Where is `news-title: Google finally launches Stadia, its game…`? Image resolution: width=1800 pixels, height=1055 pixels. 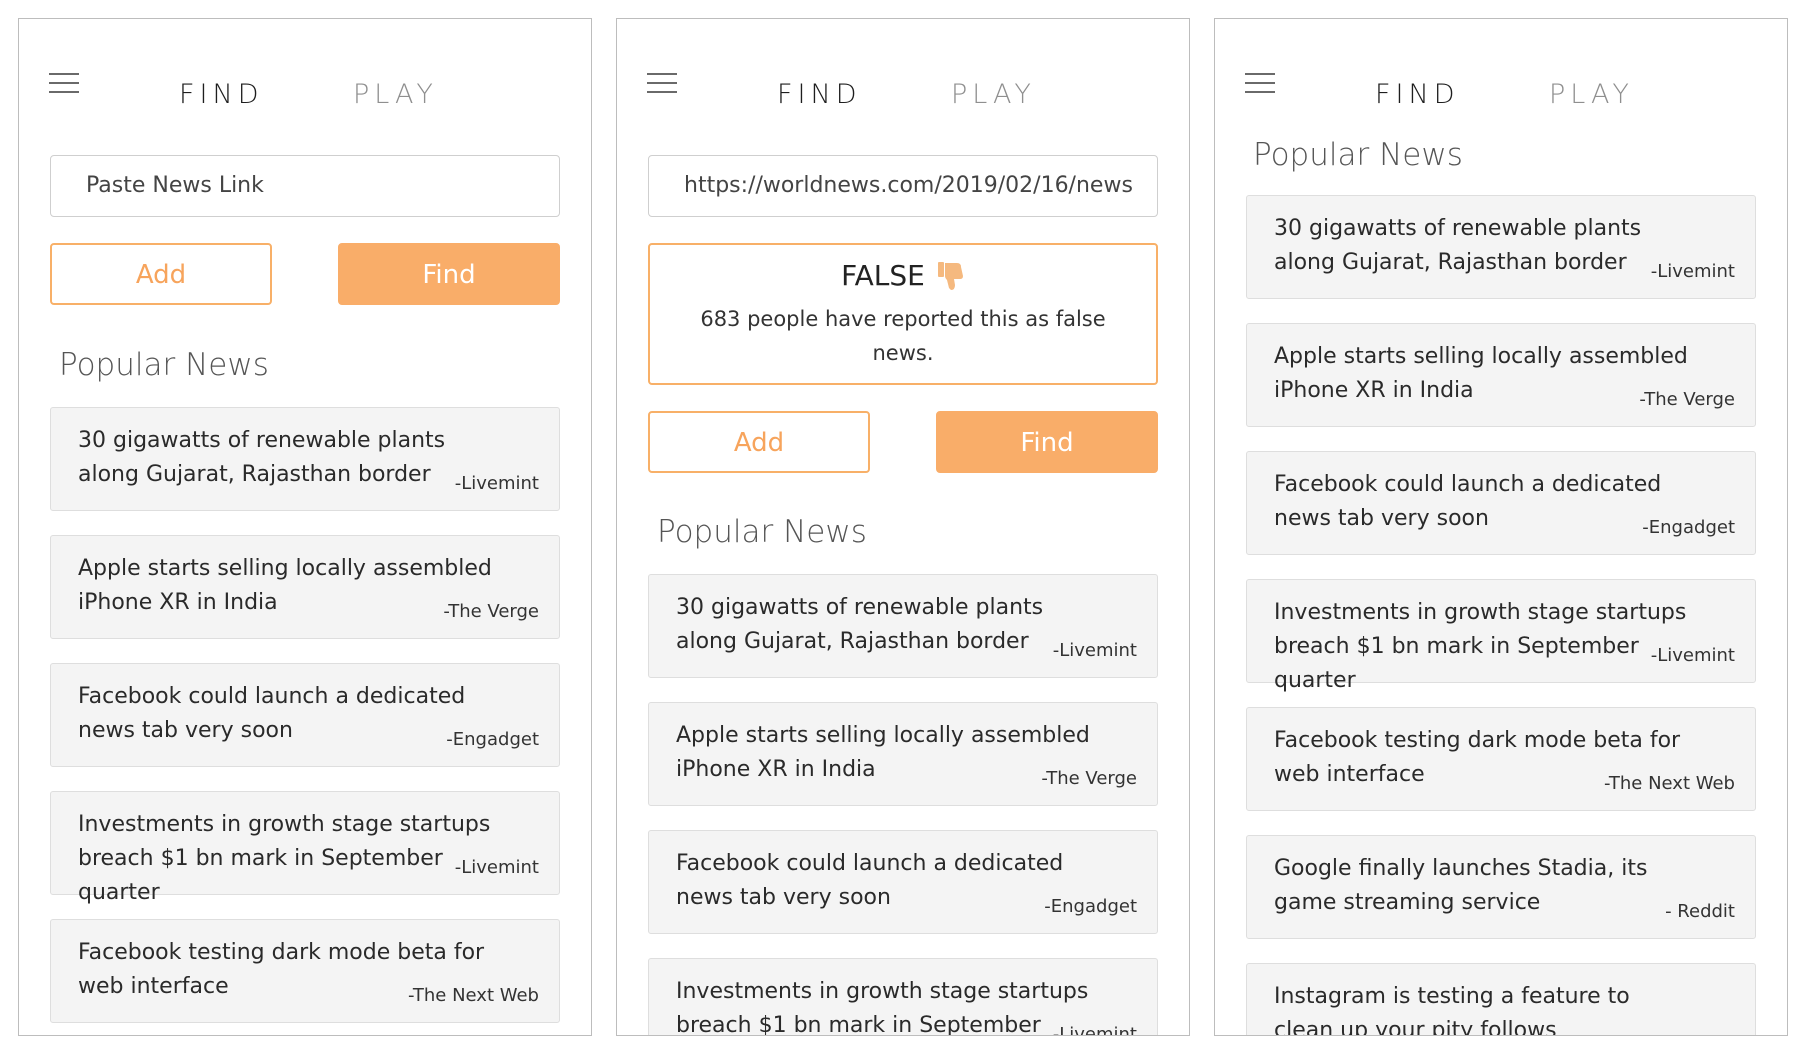 news-title: Google finally launches Stadia, its game… is located at coordinates (1461, 885).